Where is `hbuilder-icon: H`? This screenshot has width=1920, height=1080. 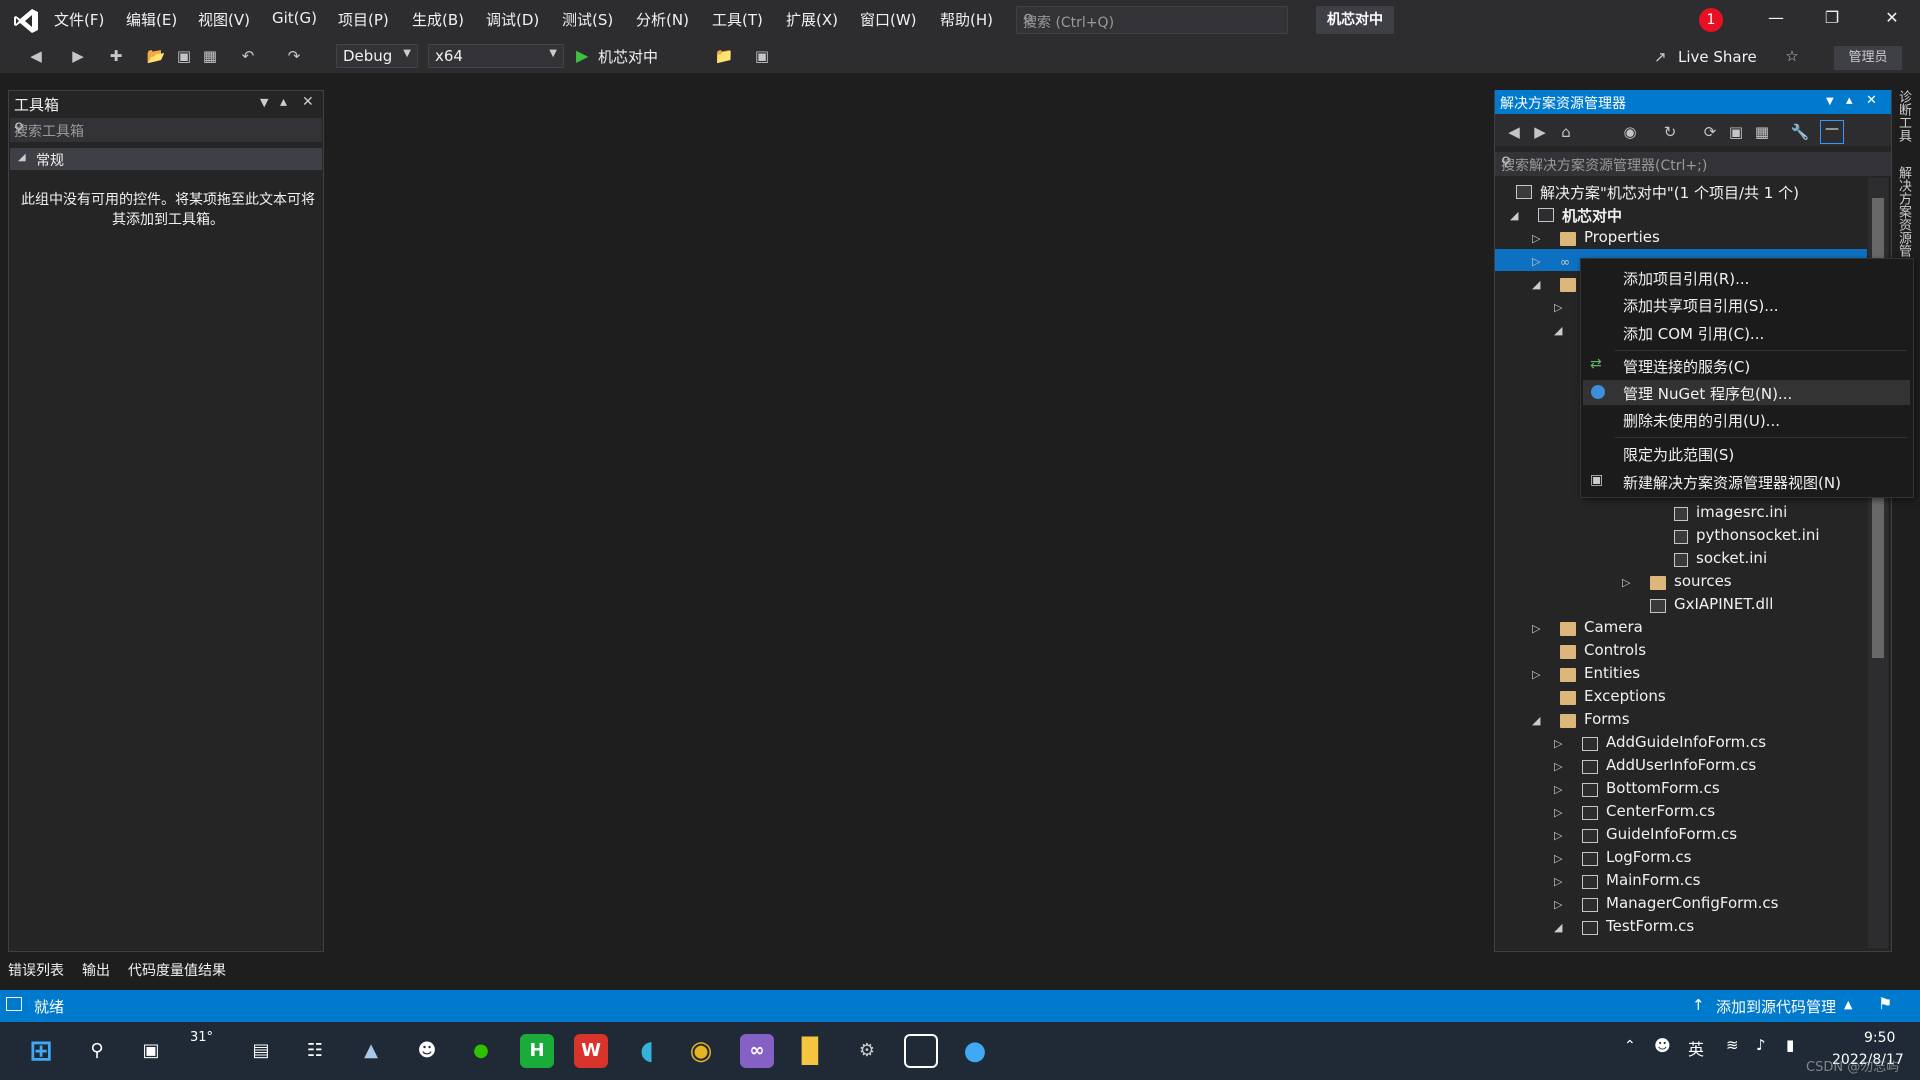
hbuilder-icon: H is located at coordinates (537, 1051).